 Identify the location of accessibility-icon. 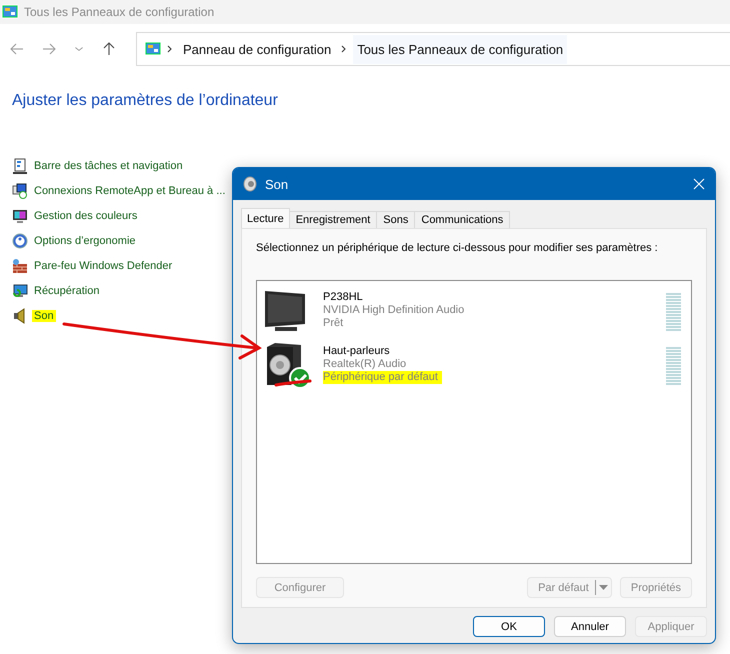
(20, 240).